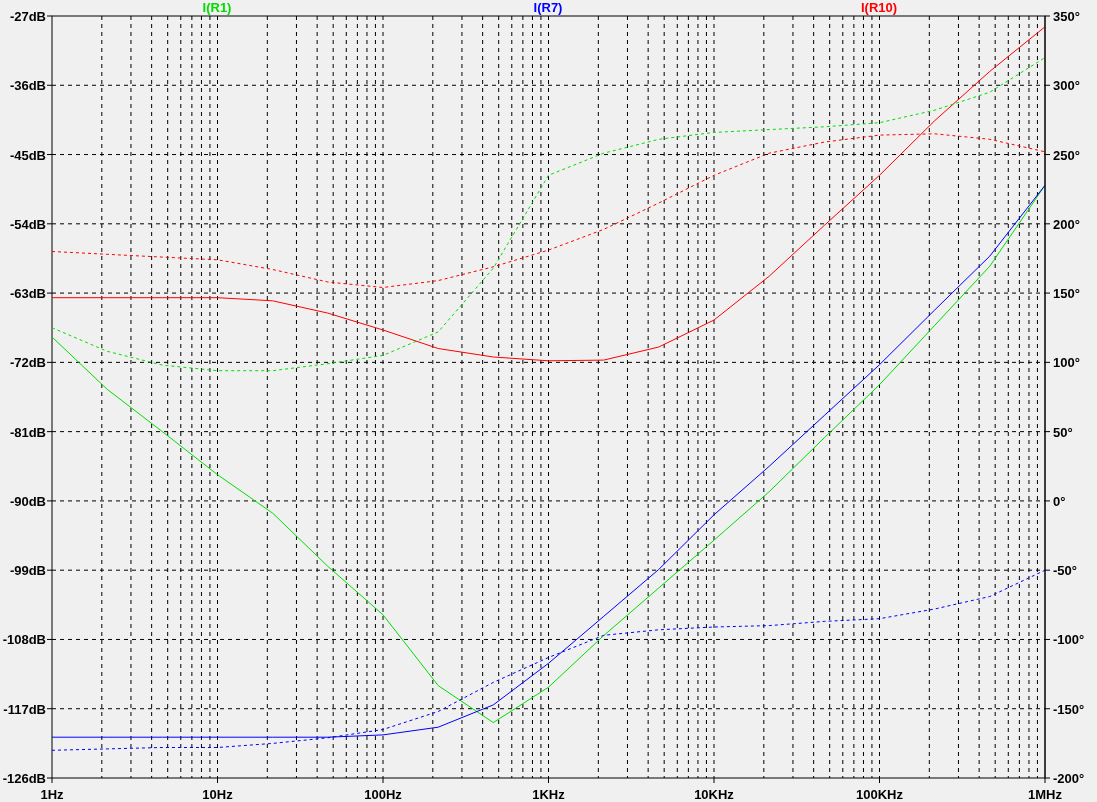 The height and width of the screenshot is (802, 1097). Describe the element at coordinates (24, 778) in the screenshot. I see `y-axis-tick-label: -126dB` at that location.